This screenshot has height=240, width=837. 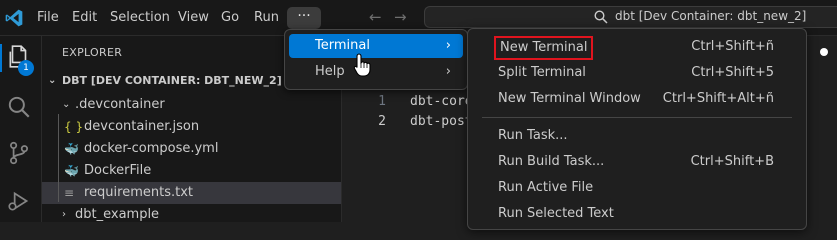 What do you see at coordinates (542, 72) in the screenshot?
I see `menu-item-label: Split Terminal` at bounding box center [542, 72].